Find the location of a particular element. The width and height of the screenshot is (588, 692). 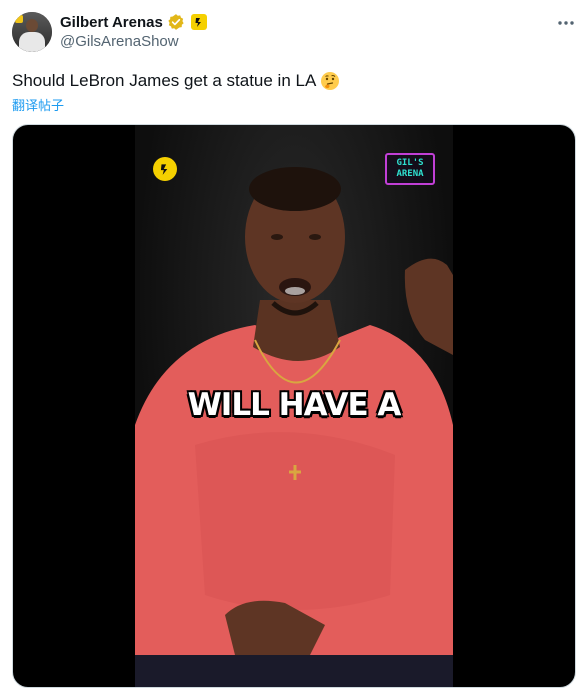

tweet-text: Should LeBron James get a statue in LA is located at coordinates (176, 81).